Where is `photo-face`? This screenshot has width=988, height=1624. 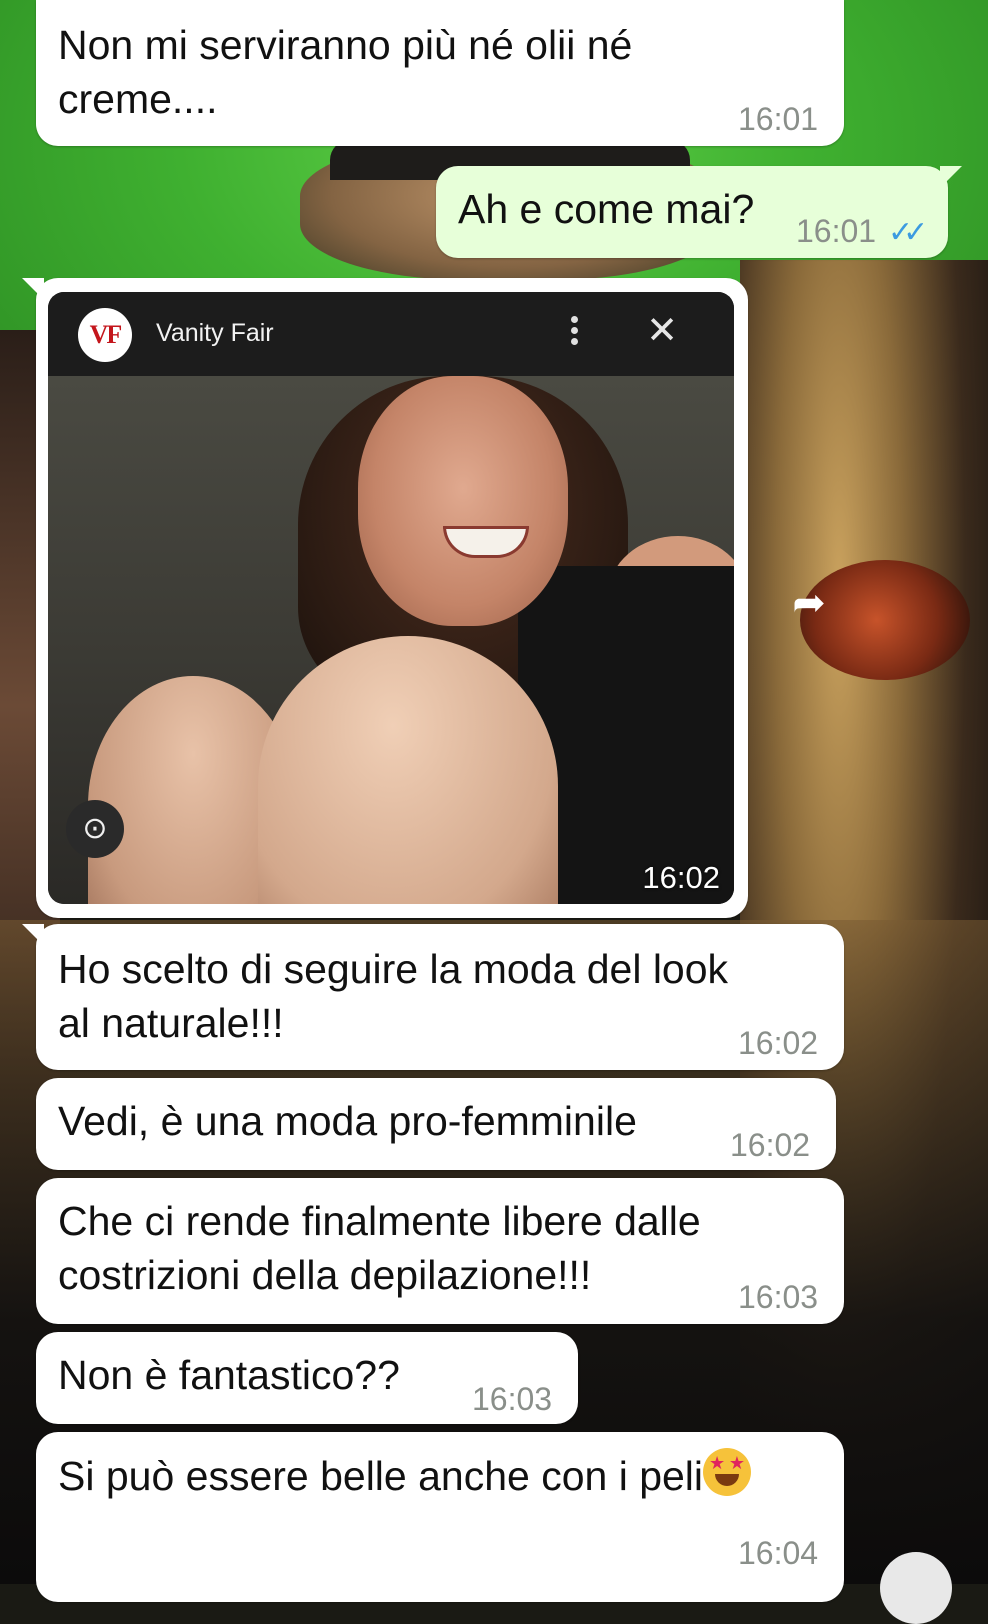 photo-face is located at coordinates (463, 501).